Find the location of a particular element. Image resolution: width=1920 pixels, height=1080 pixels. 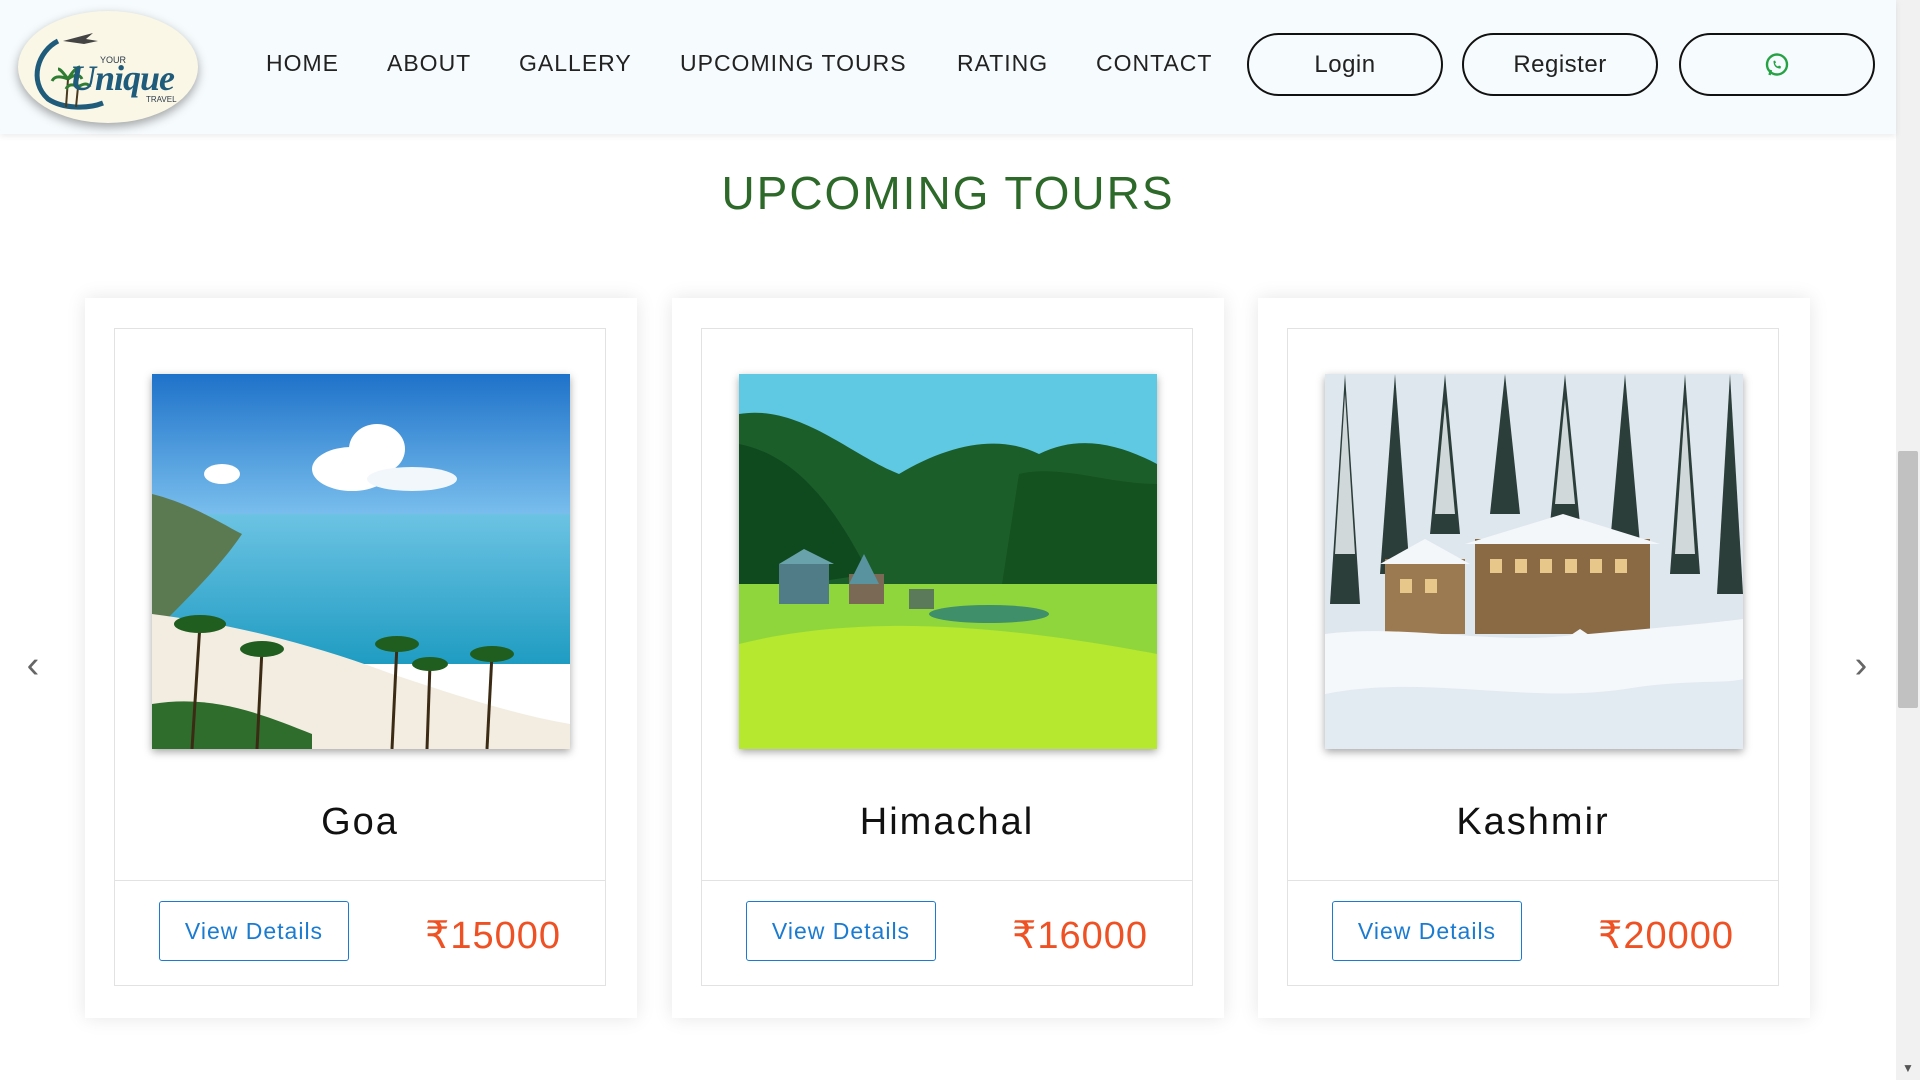

site-logo: YOUR Unique TRAVEL is located at coordinates (108, 67).